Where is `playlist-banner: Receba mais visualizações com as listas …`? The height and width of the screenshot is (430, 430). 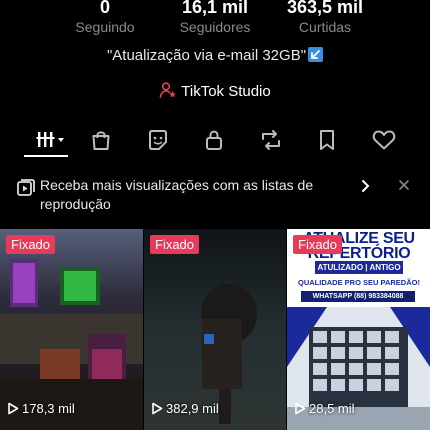 playlist-banner: Receba mais visualizações com as listas … is located at coordinates (215, 195).